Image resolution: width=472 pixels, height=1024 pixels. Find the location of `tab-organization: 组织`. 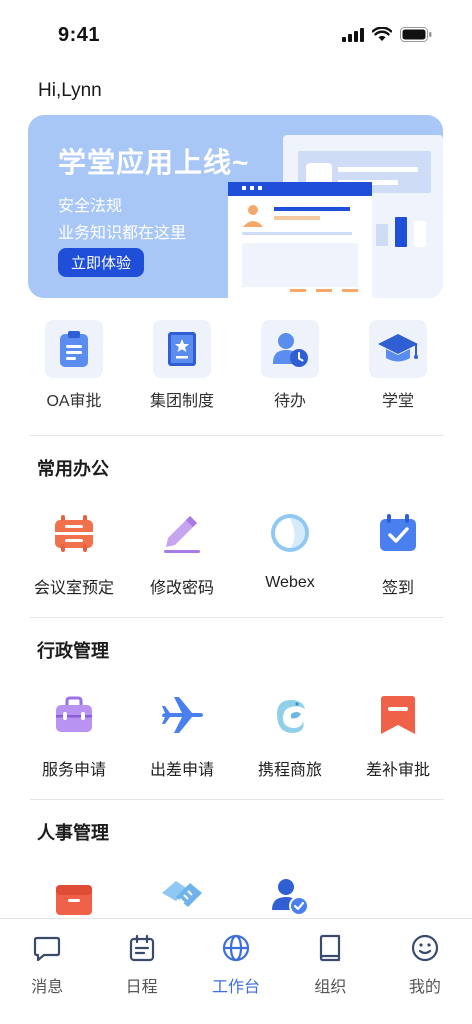

tab-organization: 组织 is located at coordinates (330, 971).